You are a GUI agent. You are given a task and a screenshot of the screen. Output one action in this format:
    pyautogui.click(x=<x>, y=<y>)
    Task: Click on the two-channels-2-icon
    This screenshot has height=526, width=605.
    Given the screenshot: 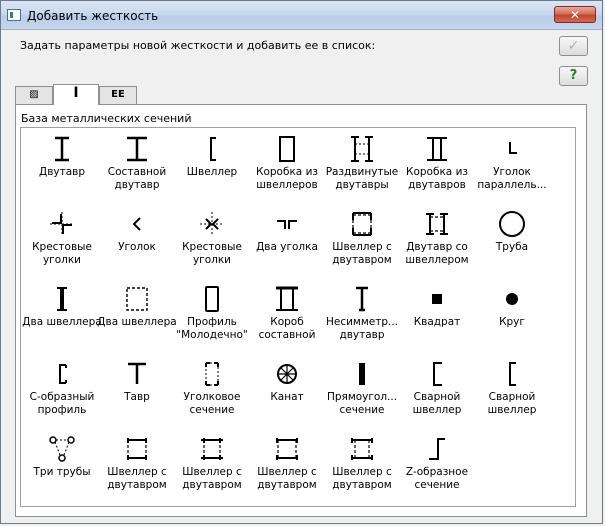 What is the action you would take?
    pyautogui.click(x=137, y=299)
    